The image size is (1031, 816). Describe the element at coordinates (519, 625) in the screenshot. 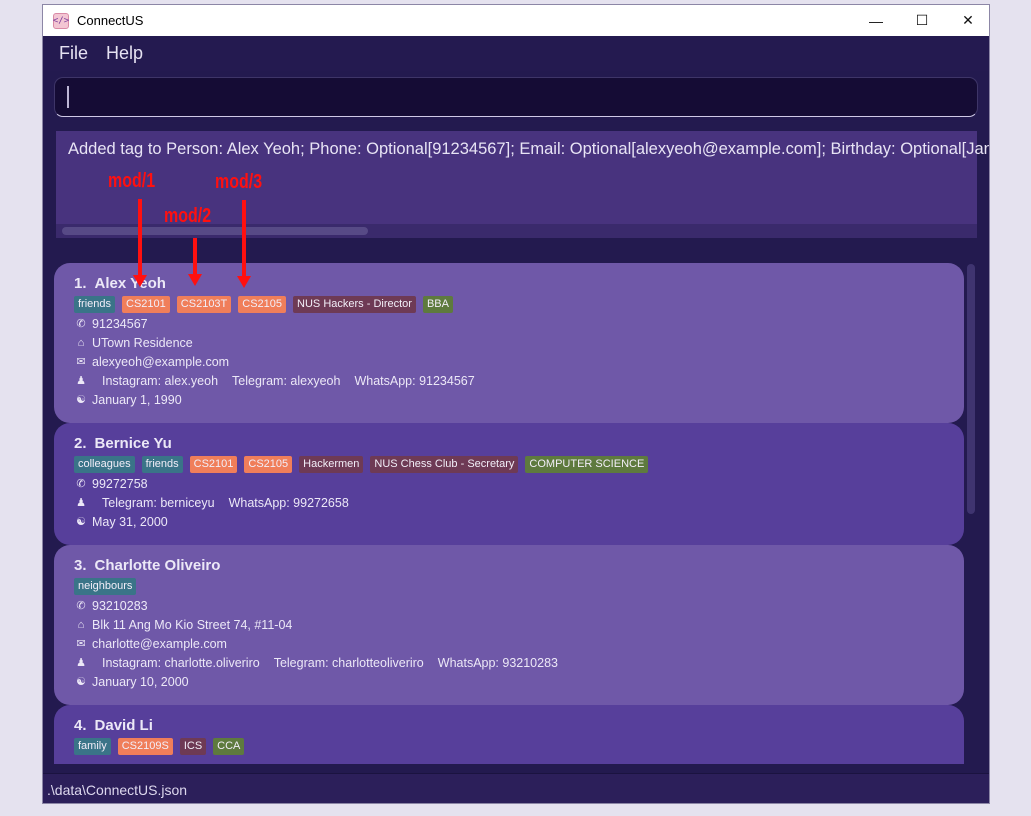

I see `person-address: ⌂ Blk 11 Ang Mo Kio Street 74, #11-04` at that location.